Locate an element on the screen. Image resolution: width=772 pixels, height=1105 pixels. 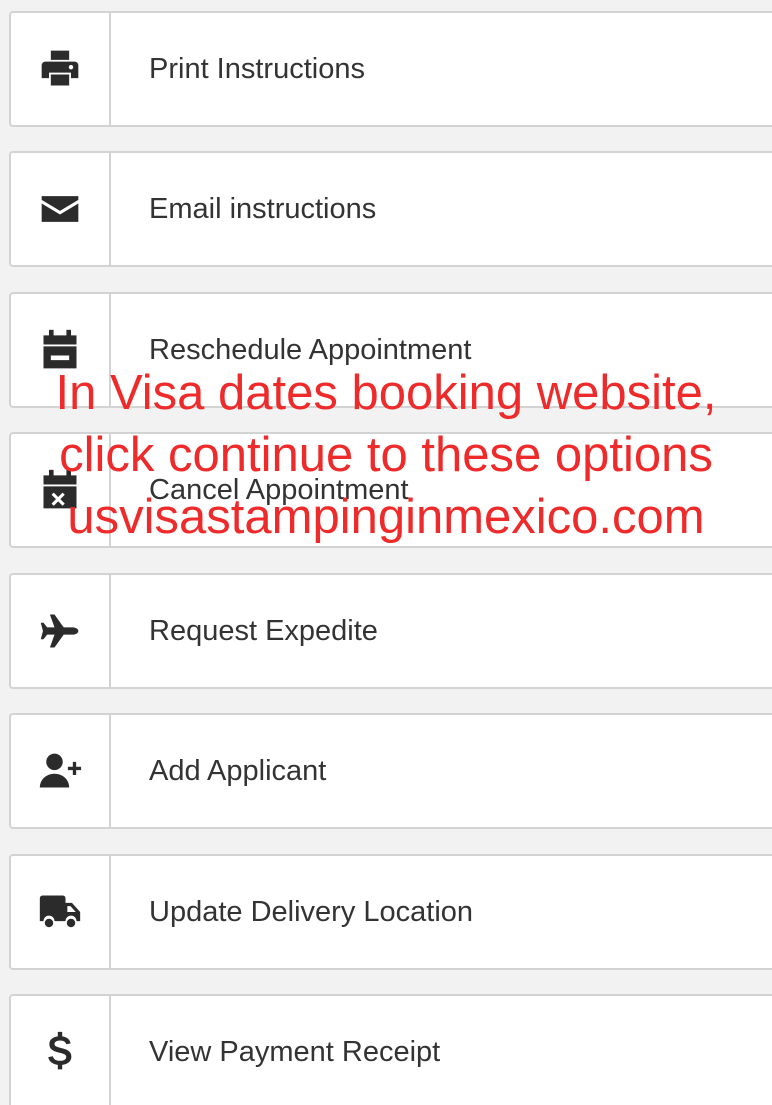
dollar-icon is located at coordinates (61, 1050).